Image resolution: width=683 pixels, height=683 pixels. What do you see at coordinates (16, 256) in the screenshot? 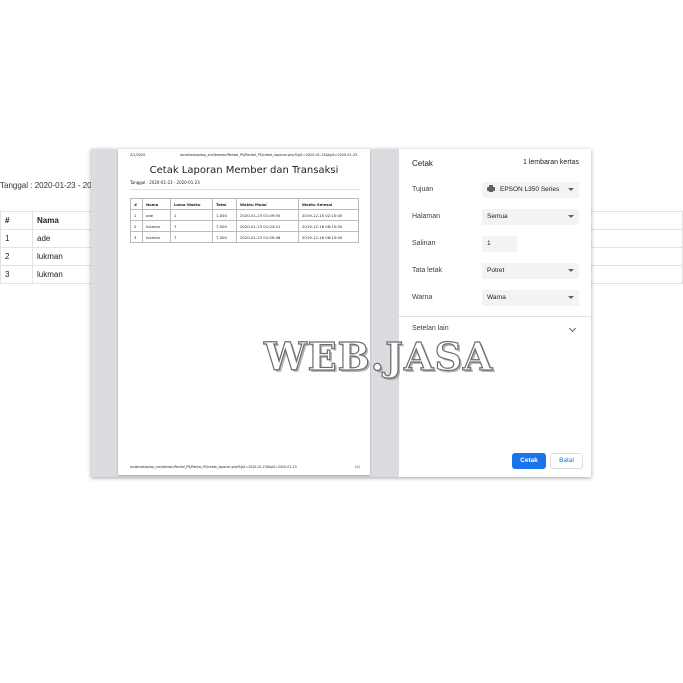
I see `row-number: 2` at bounding box center [16, 256].